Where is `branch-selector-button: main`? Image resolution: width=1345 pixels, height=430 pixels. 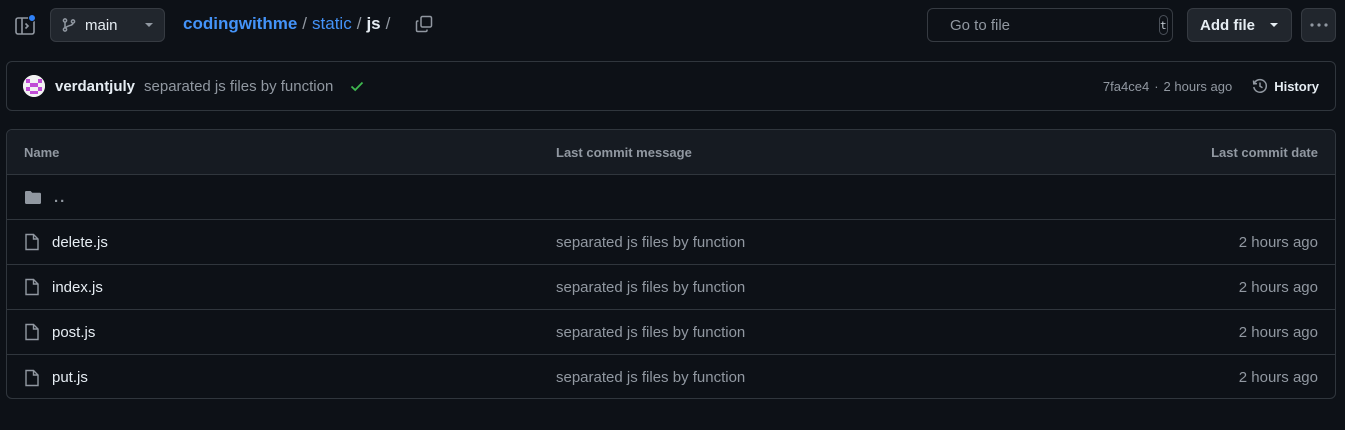 branch-selector-button: main is located at coordinates (107, 25).